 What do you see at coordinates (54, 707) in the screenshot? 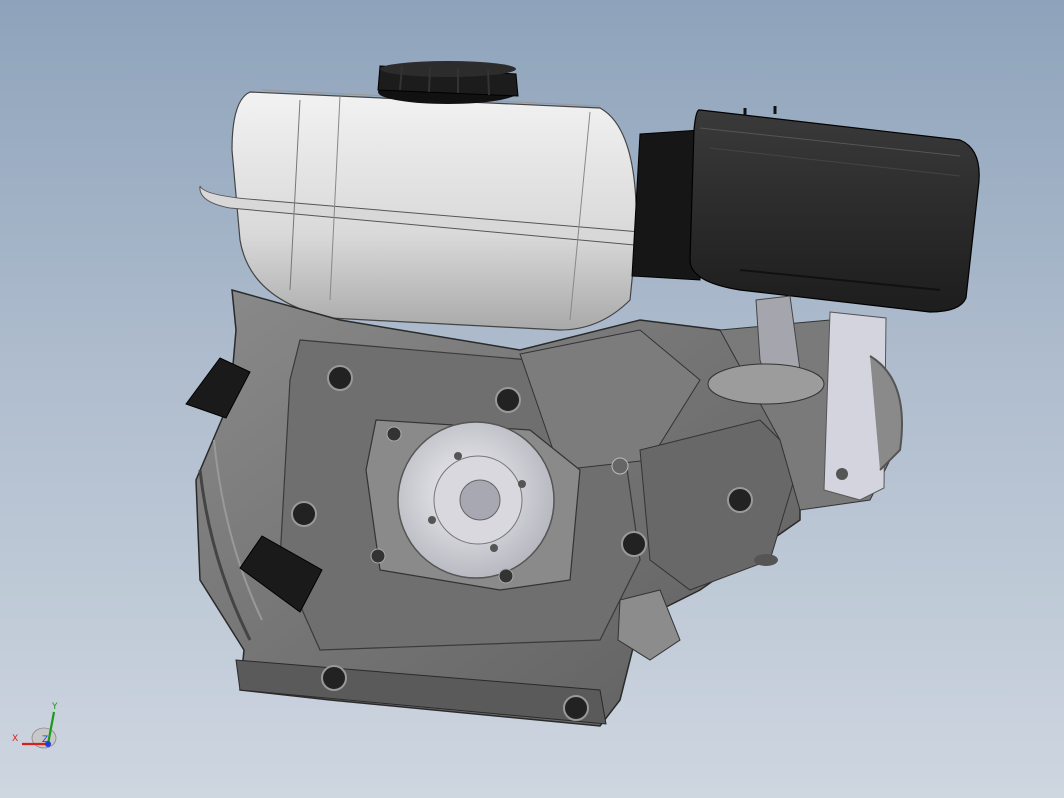
I see `y-axis-label: Y` at bounding box center [54, 707].